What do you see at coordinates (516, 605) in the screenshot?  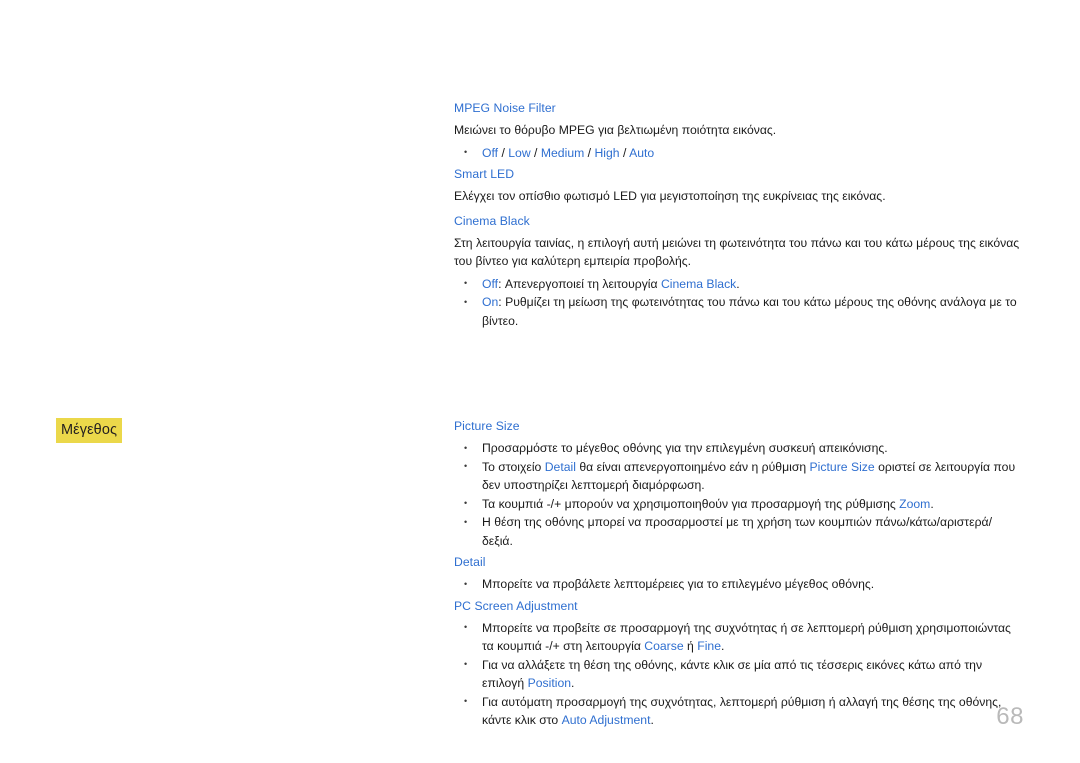 I see `section-title-pc-screen-adjustment: PC Screen Adjustment` at bounding box center [516, 605].